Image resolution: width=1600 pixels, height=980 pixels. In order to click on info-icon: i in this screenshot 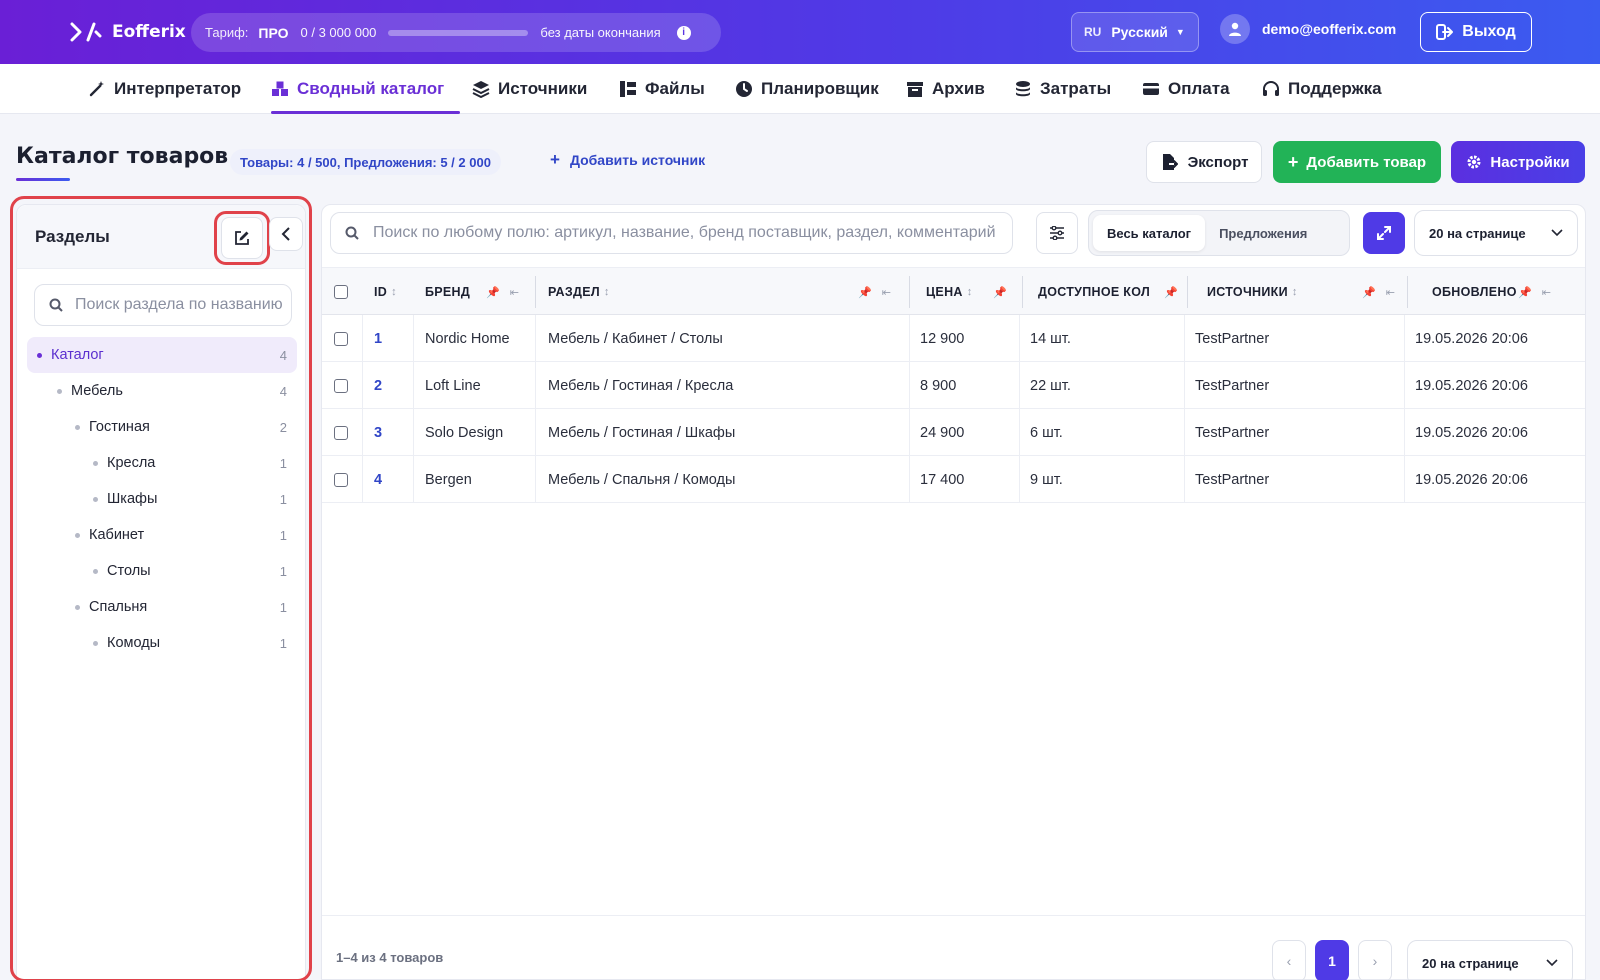, I will do `click(683, 32)`.